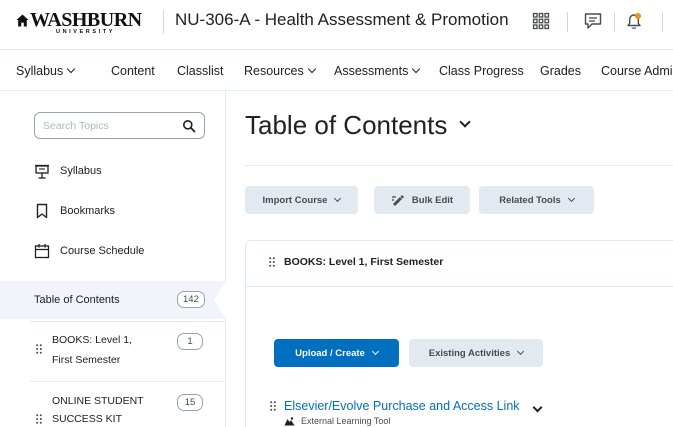 The height and width of the screenshot is (427, 673). What do you see at coordinates (88, 211) in the screenshot?
I see `sidebar-link-label: Bookmarks` at bounding box center [88, 211].